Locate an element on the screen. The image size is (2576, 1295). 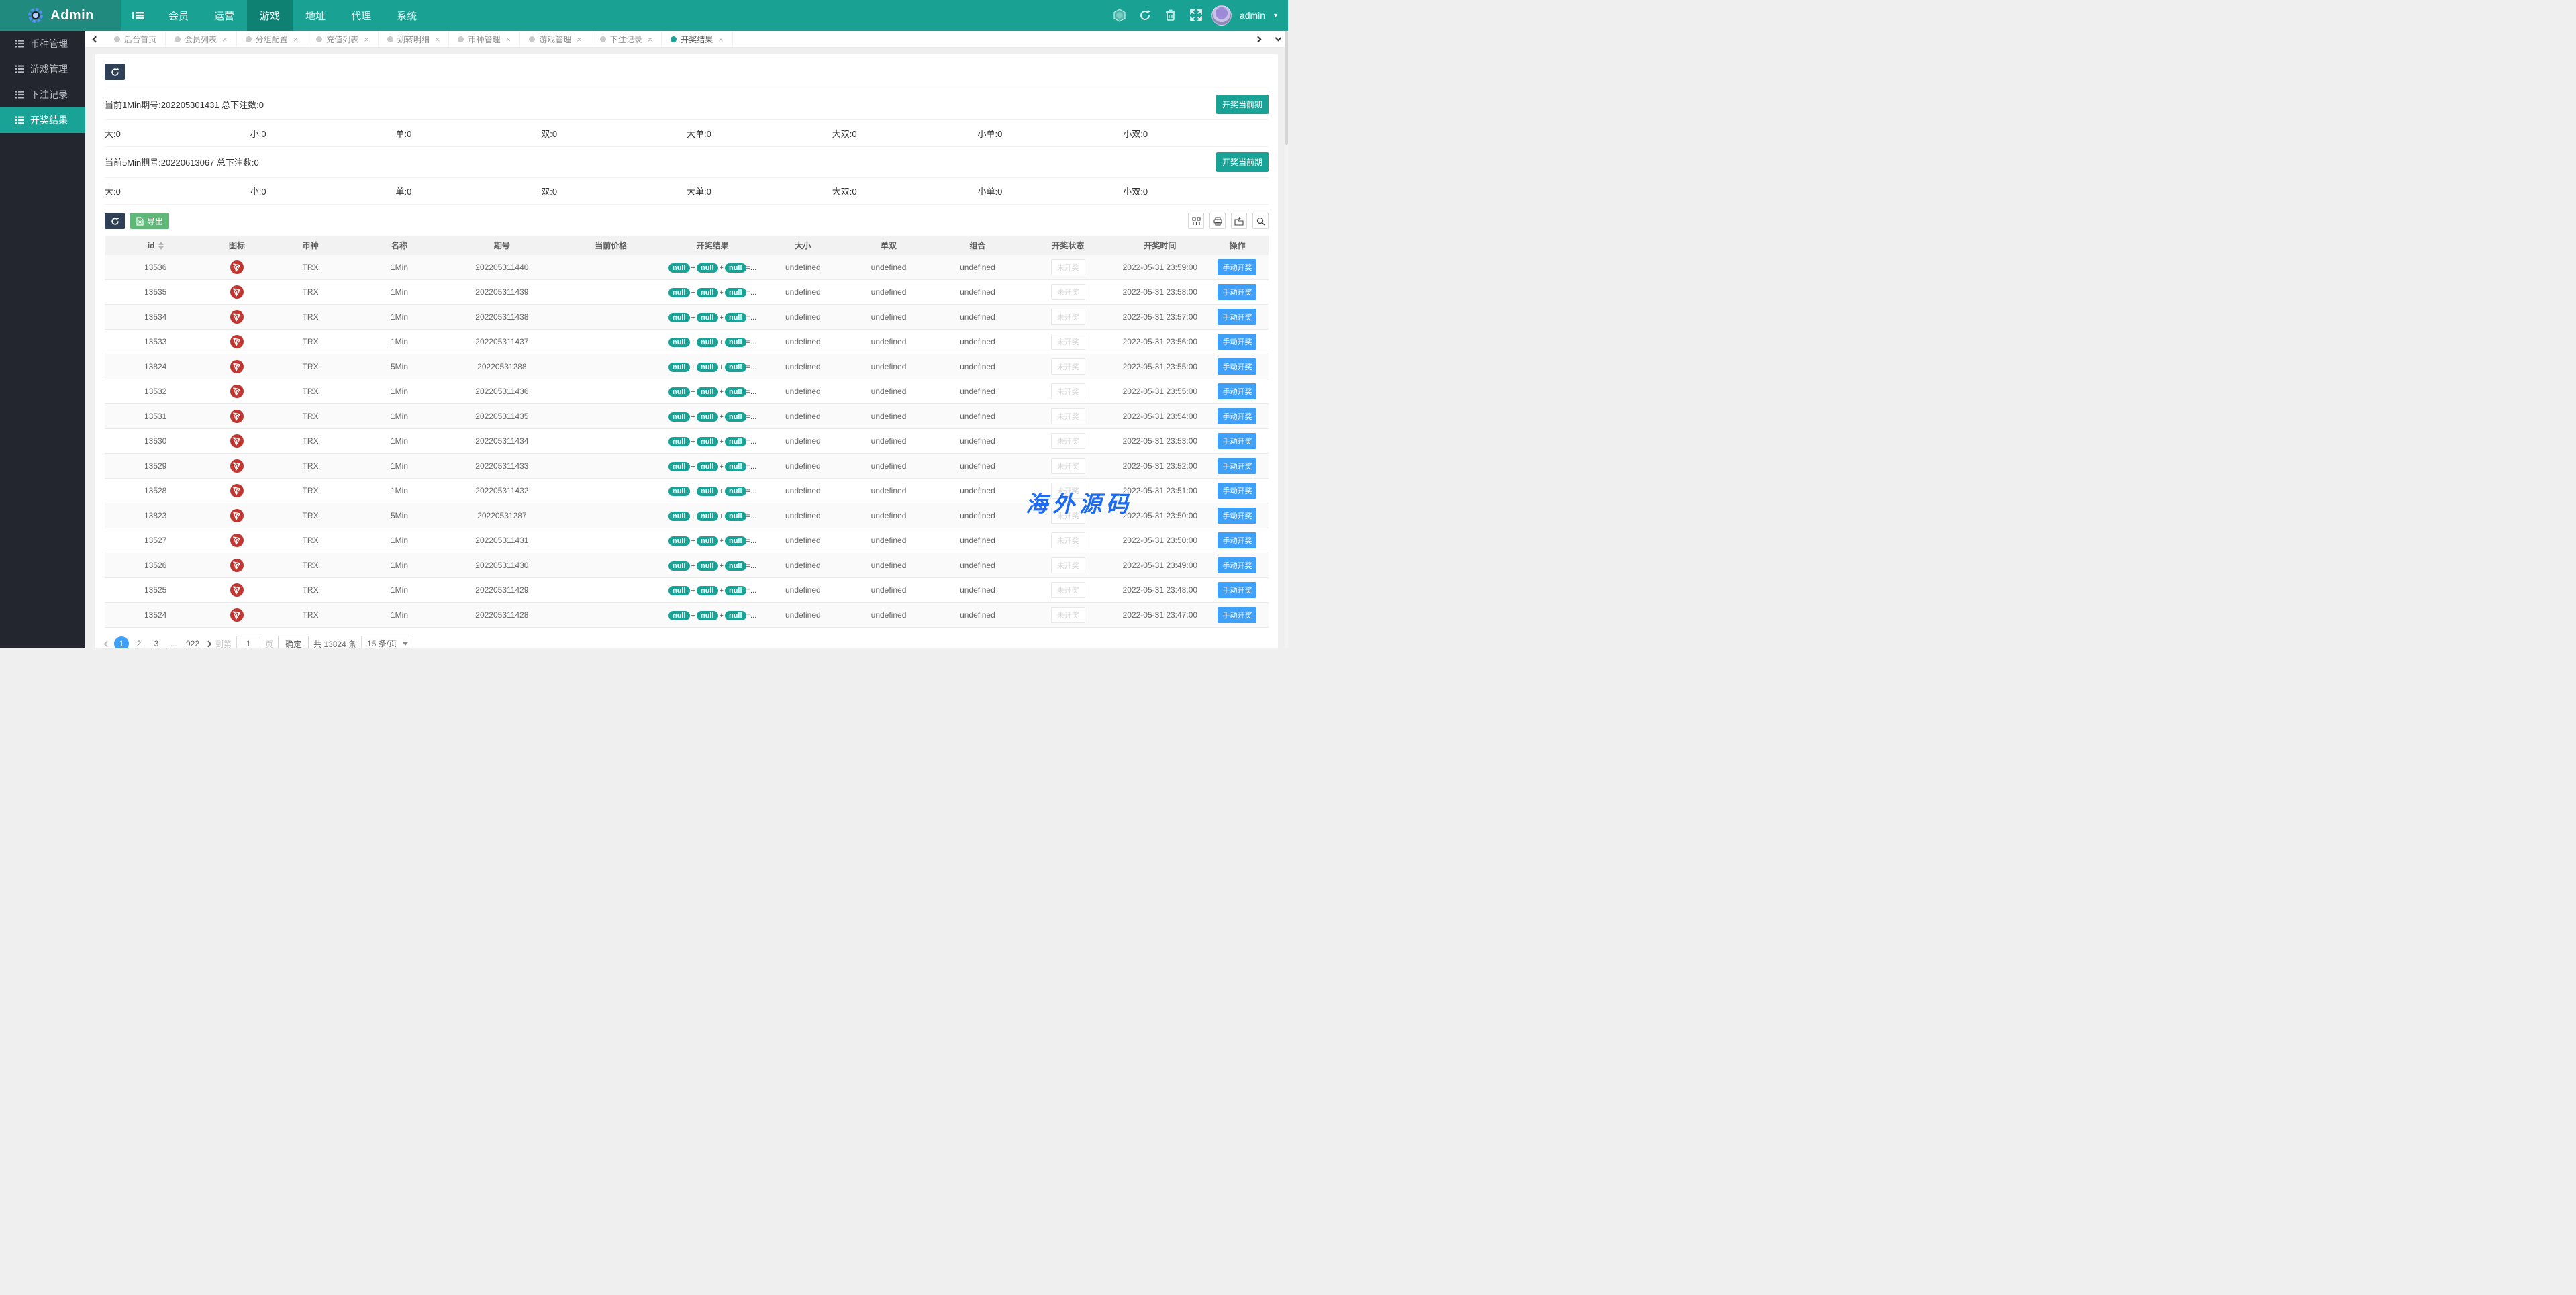
tab: 会员列表 × is located at coordinates (201, 39).